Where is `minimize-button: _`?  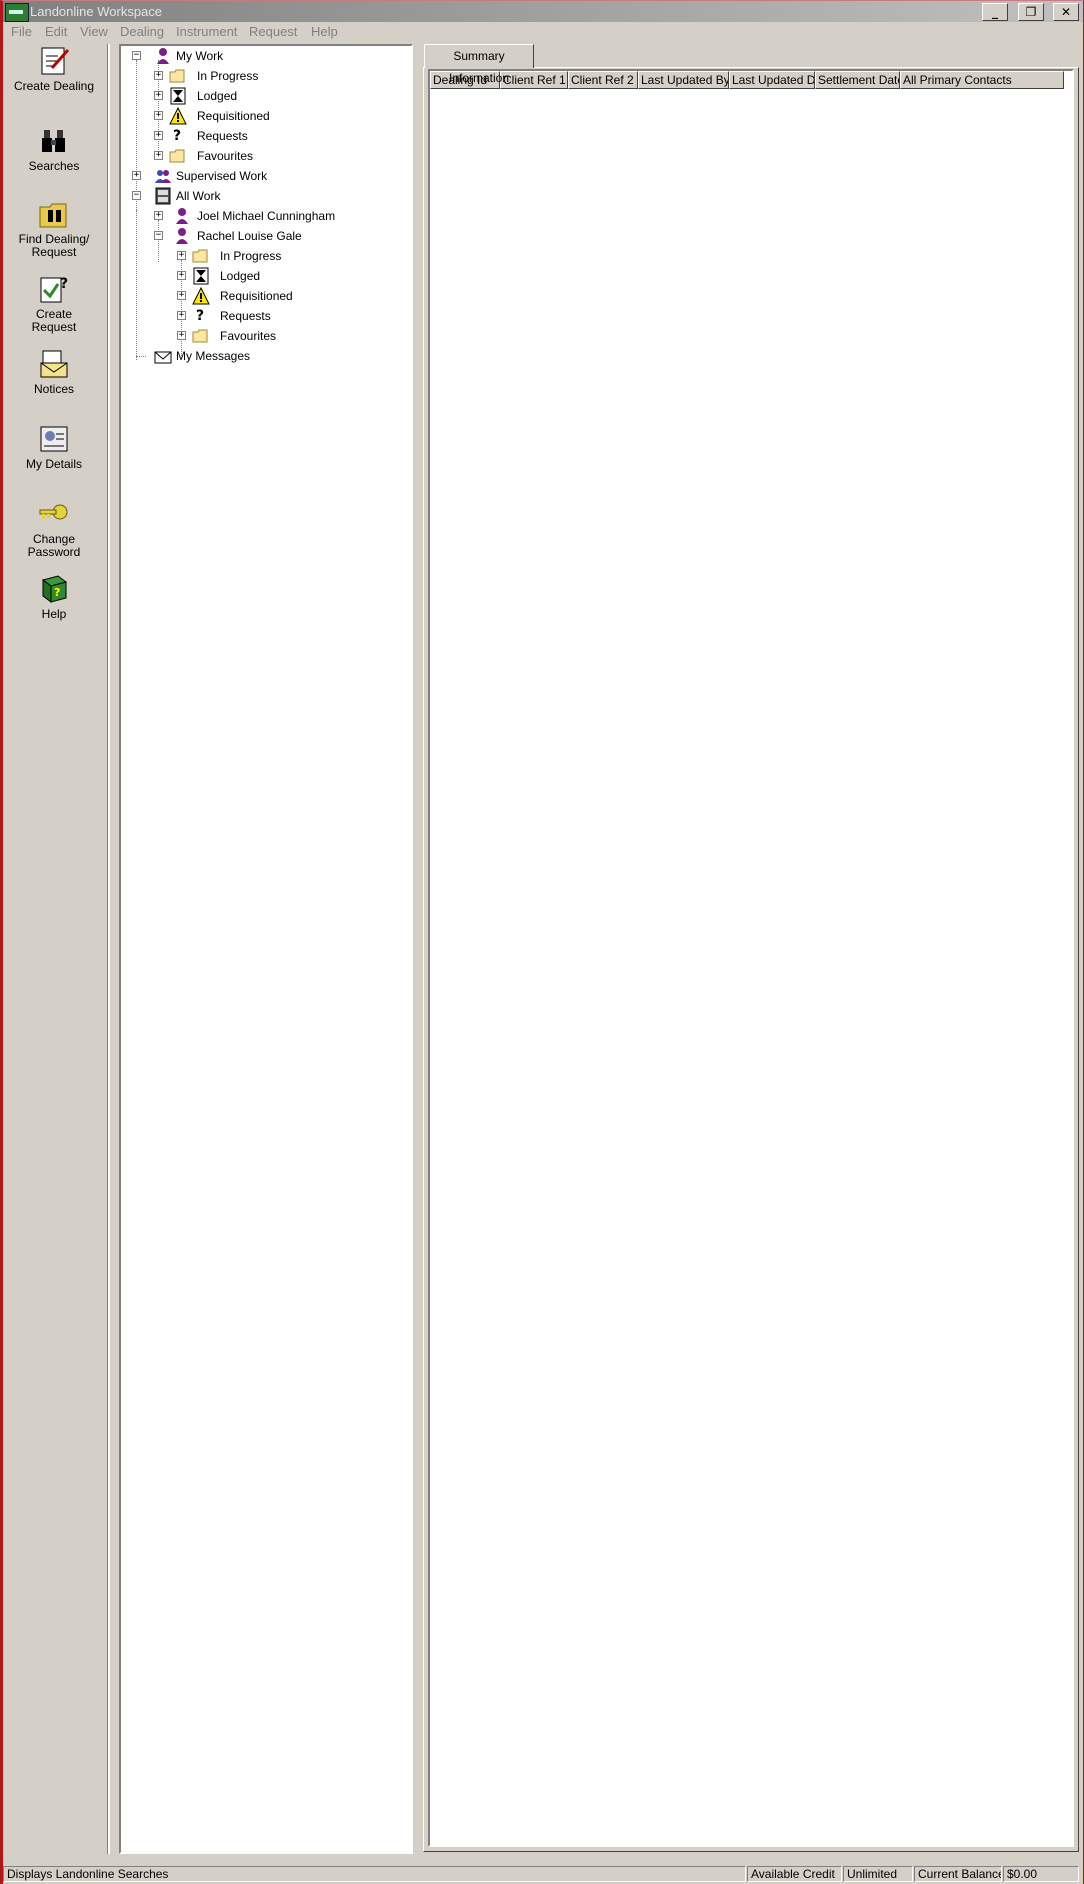 minimize-button: _ is located at coordinates (995, 12).